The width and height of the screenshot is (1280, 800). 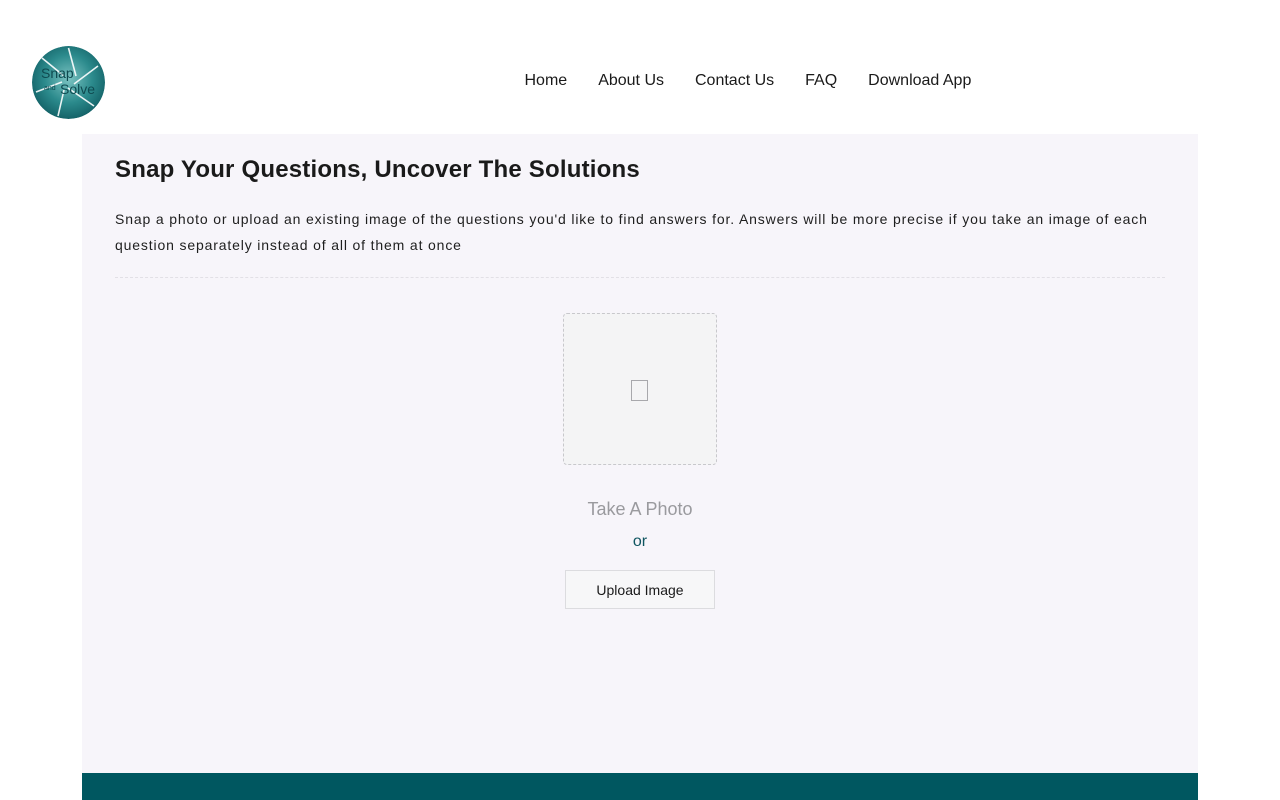 I want to click on section-divider, so click(x=640, y=277).